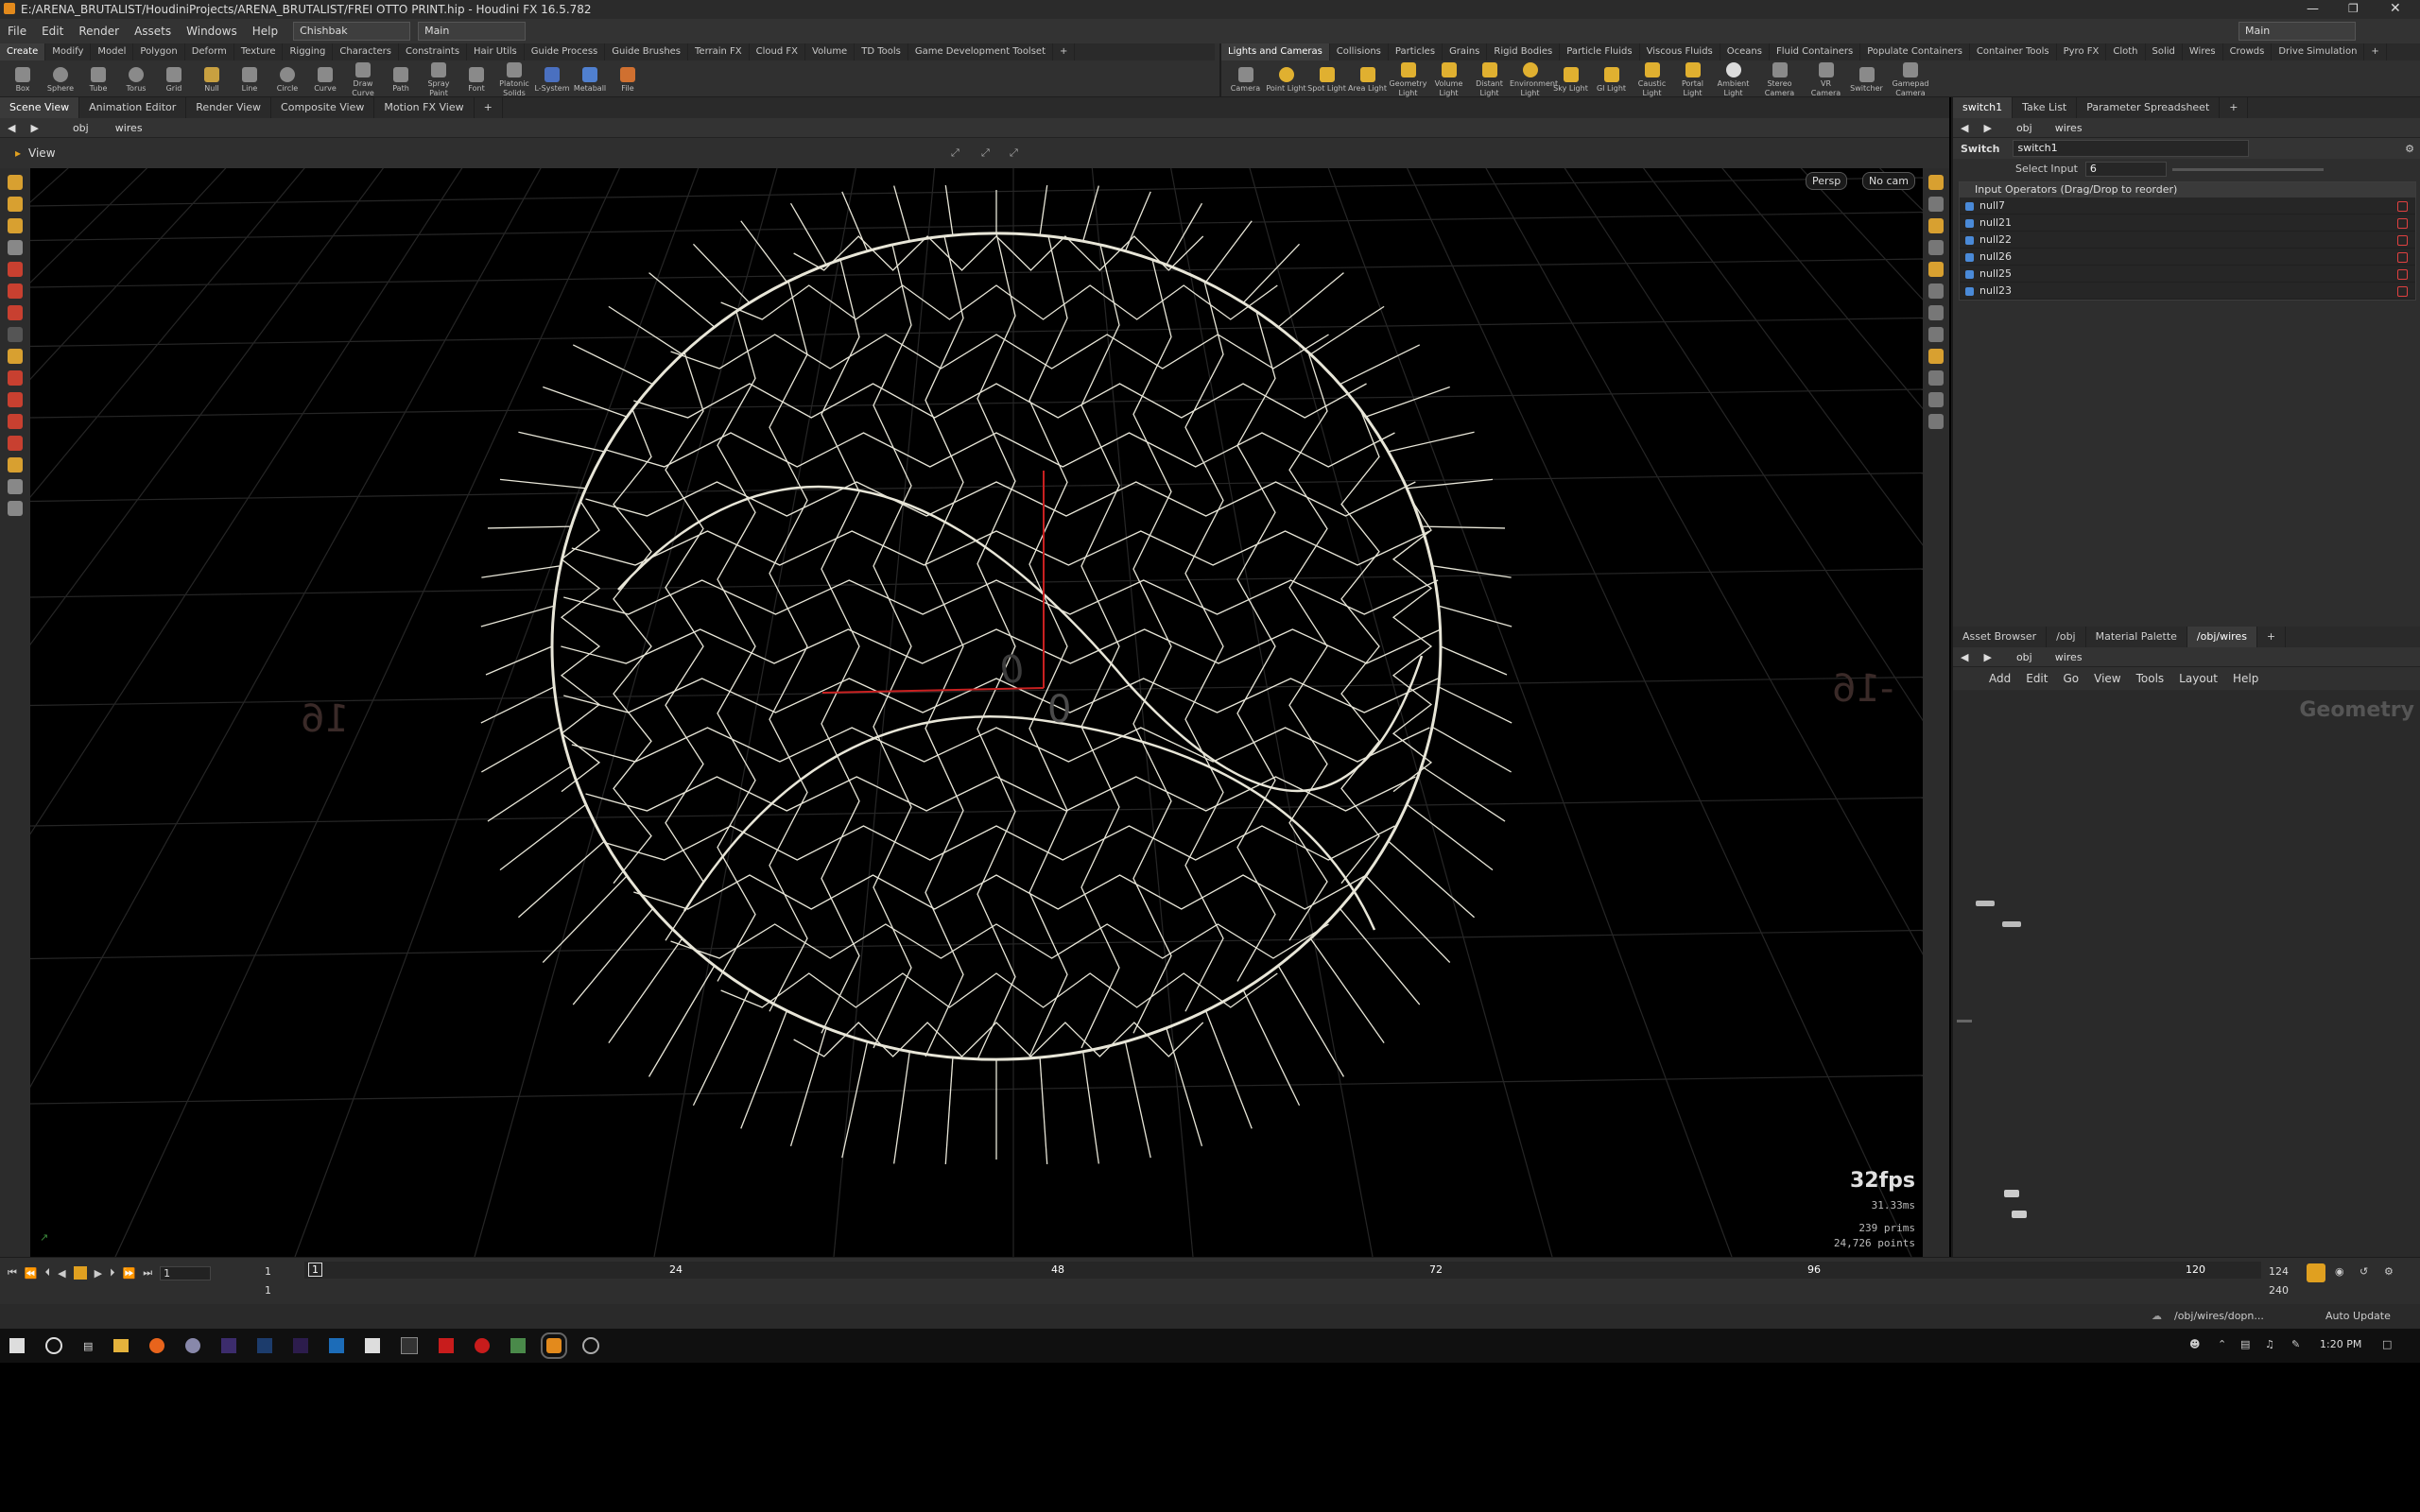  What do you see at coordinates (2107, 678) in the screenshot?
I see `network-menu-view: View` at bounding box center [2107, 678].